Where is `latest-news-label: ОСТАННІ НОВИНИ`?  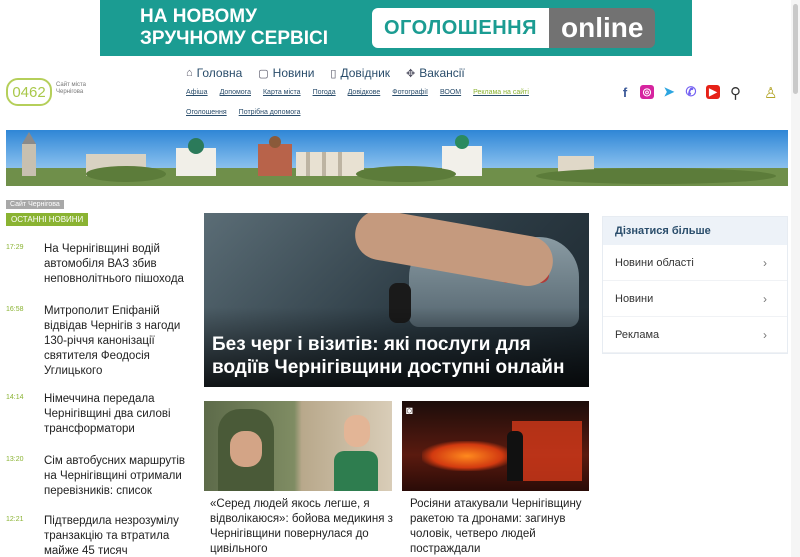
latest-news-label: ОСТАННІ НОВИНИ is located at coordinates (47, 219).